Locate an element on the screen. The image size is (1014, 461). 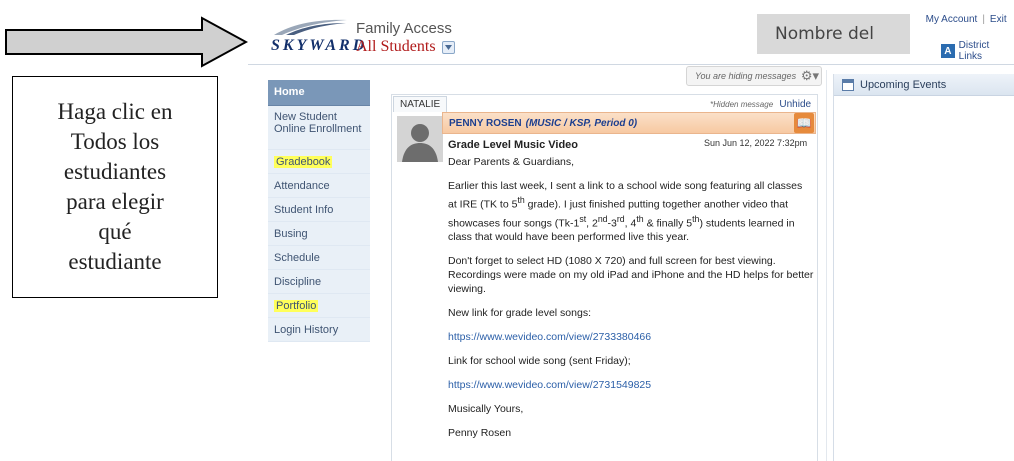
link1-row: https://www.wevideo.com/view/2733380466 is located at coordinates (631, 337).